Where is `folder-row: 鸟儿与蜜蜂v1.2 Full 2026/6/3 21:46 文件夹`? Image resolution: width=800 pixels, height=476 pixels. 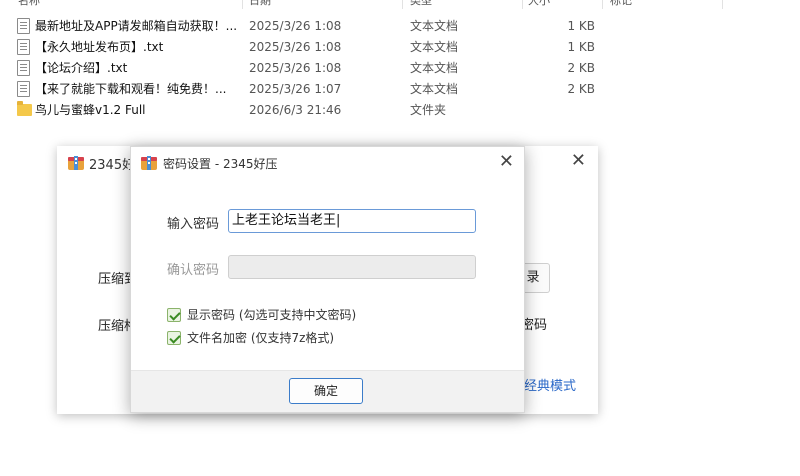 folder-row: 鸟儿与蜜蜂v1.2 Full 2026/6/3 21:46 文件夹 is located at coordinates (400, 109).